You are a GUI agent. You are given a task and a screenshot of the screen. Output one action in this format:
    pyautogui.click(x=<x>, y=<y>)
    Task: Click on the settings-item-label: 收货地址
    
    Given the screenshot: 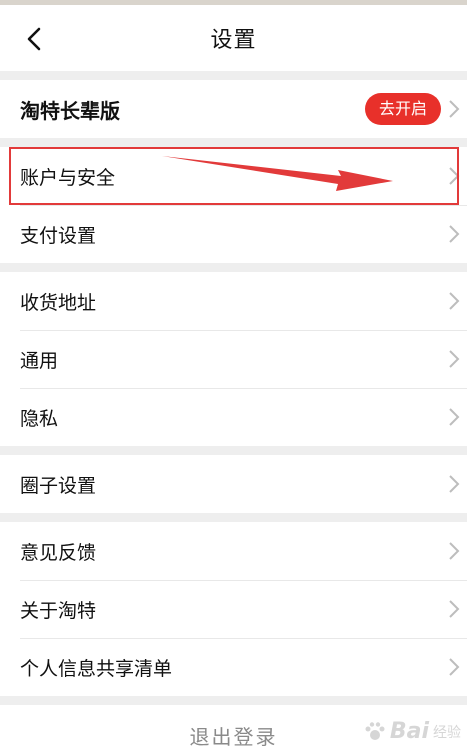 What is the action you would take?
    pyautogui.click(x=58, y=302)
    